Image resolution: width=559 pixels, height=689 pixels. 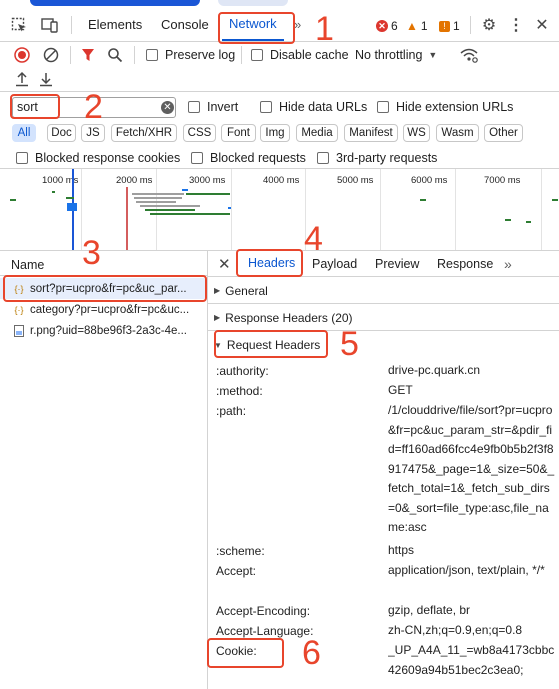 I want to click on clear-icon, so click(x=51, y=55).